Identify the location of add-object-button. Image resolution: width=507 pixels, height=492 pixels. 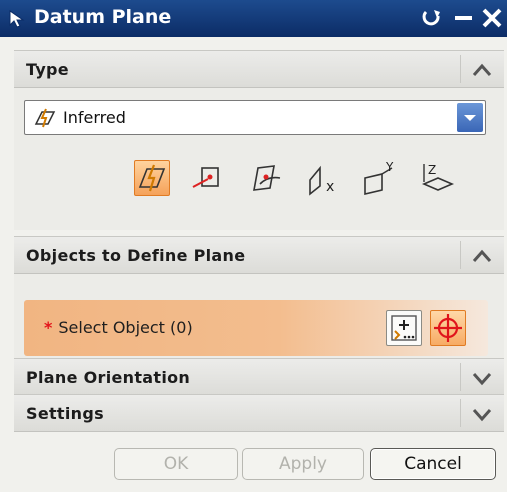
(404, 328).